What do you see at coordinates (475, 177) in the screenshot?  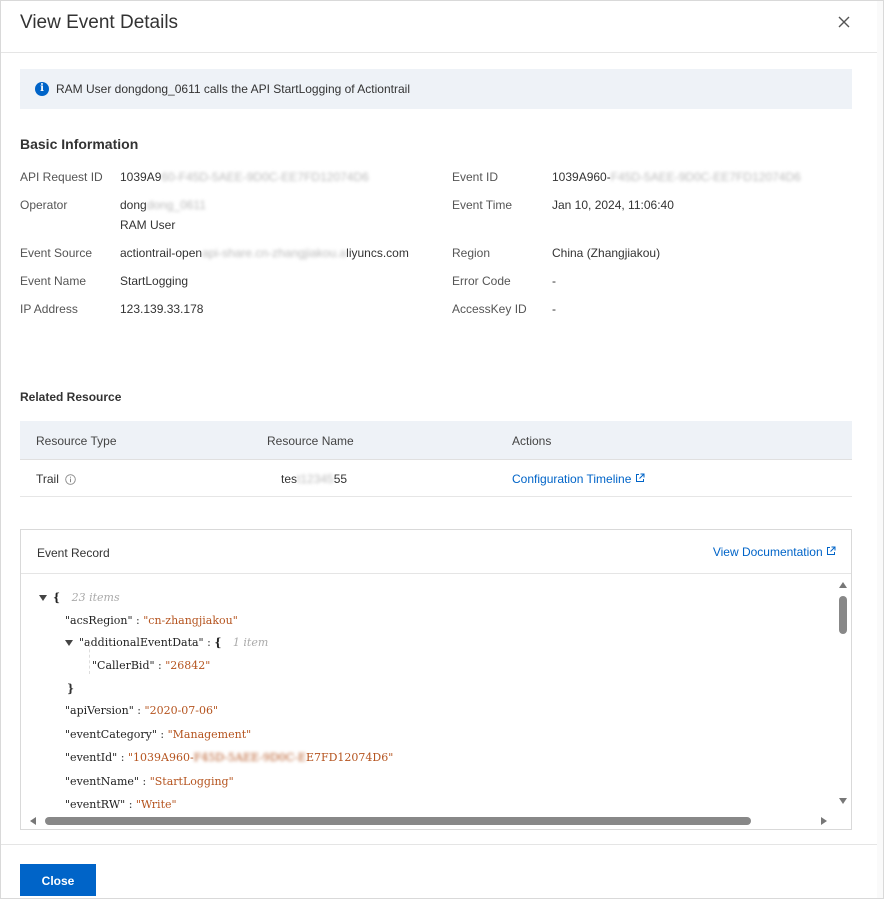 I see `event-id-label: Event ID` at bounding box center [475, 177].